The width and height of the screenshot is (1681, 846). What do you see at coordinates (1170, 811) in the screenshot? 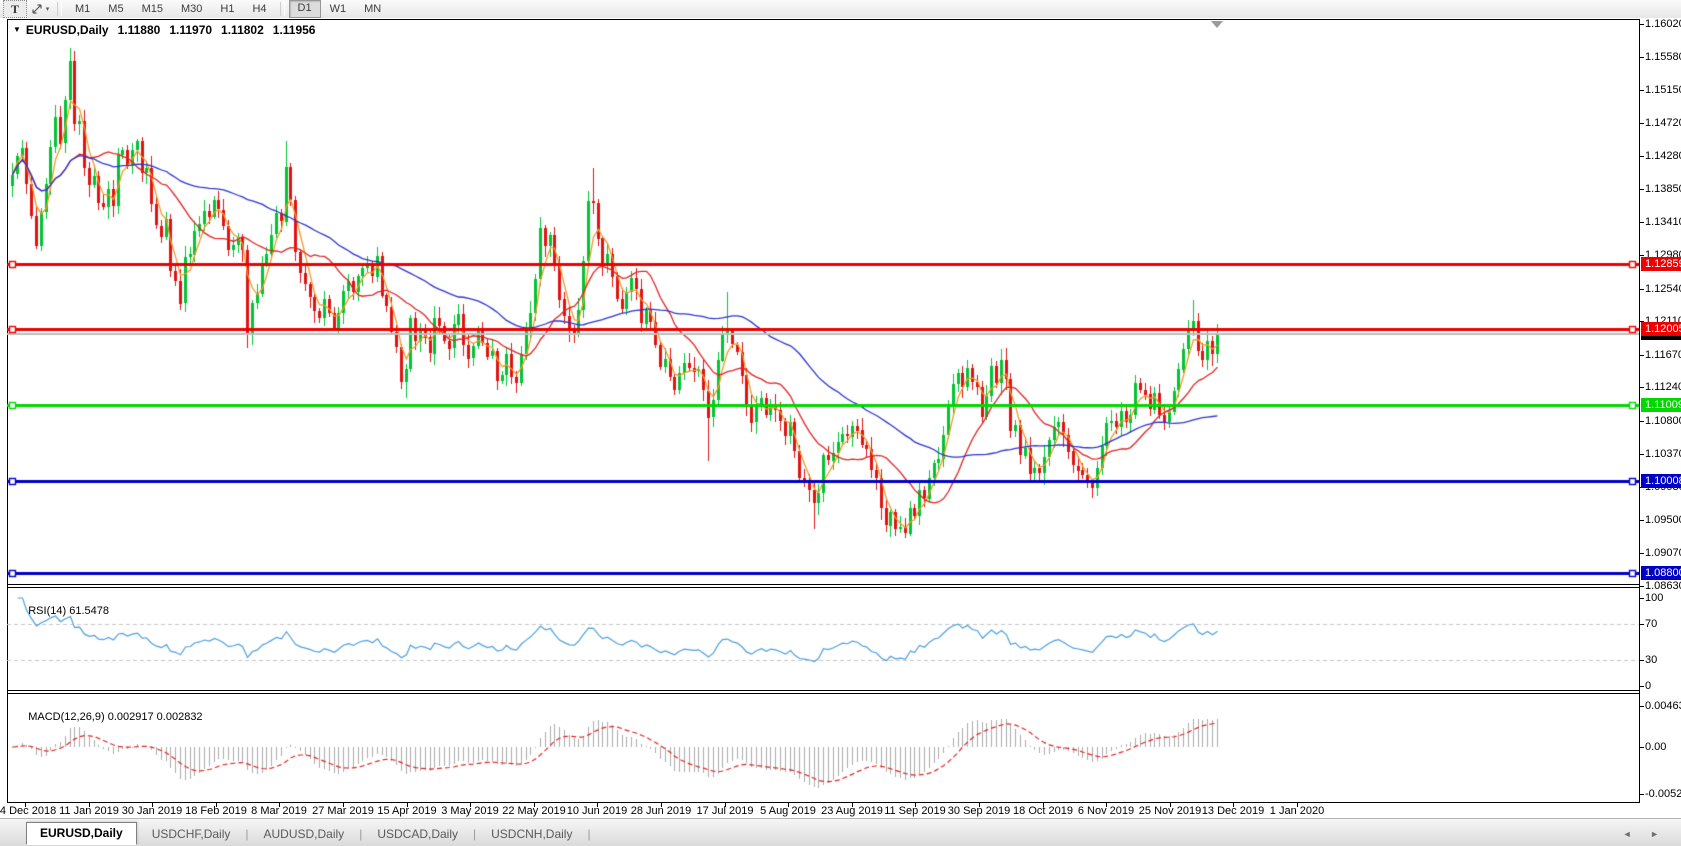
I see `date-tick-label: 25 Nov 2019` at bounding box center [1170, 811].